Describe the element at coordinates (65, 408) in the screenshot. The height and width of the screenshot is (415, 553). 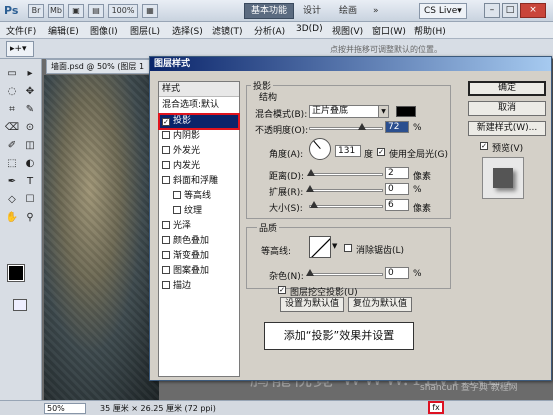
I see `zoom-field: 50%` at that location.